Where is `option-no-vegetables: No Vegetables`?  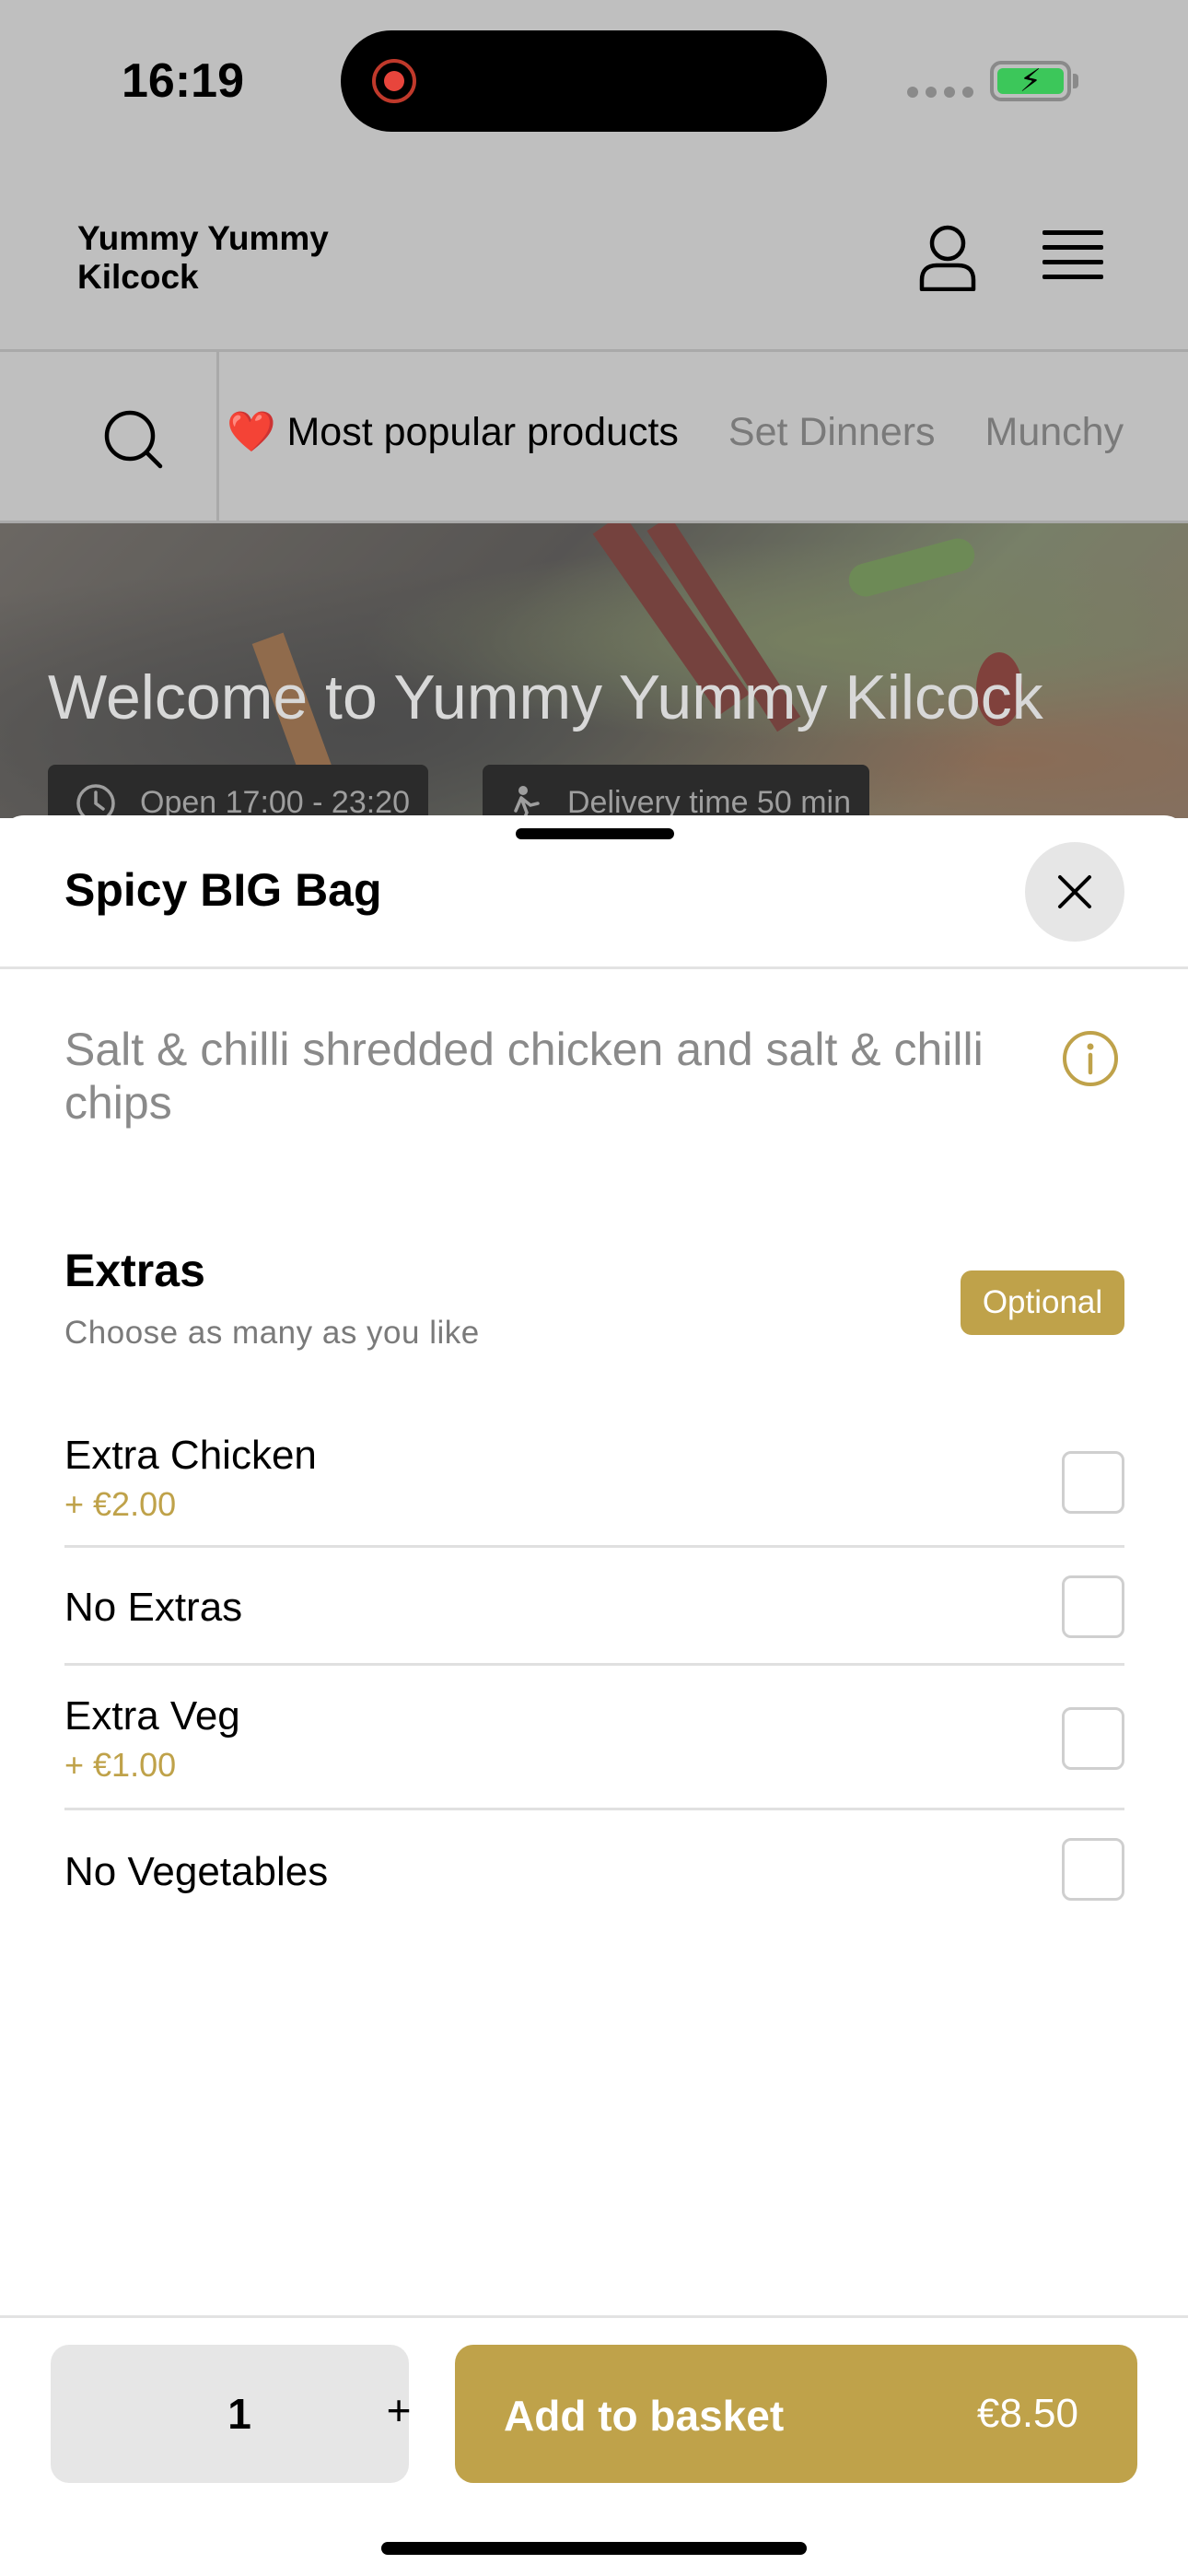
option-no-vegetables: No Vegetables is located at coordinates (594, 1869).